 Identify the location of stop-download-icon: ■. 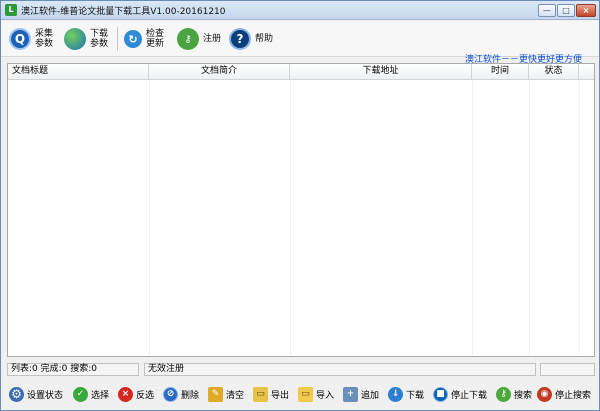
(440, 394).